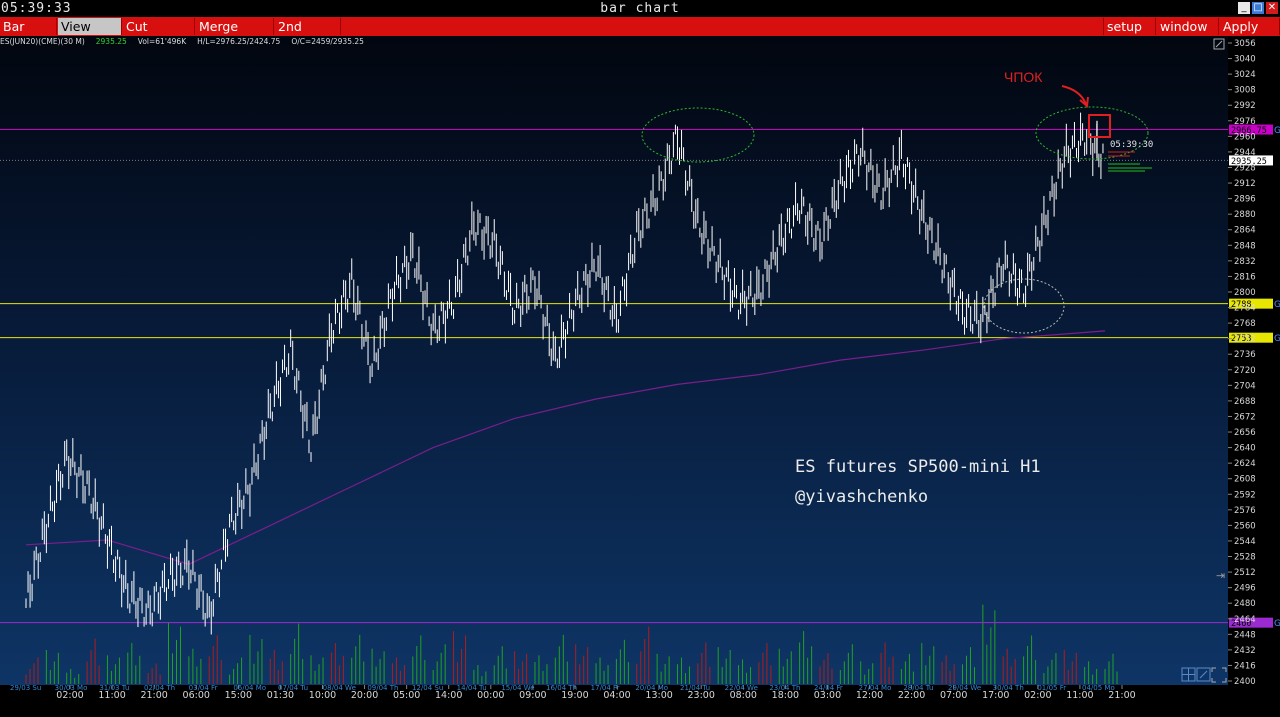 Image resolution: width=1280 pixels, height=717 pixels. What do you see at coordinates (1245, 480) in the screenshot?
I see `y-tick-label: 2608` at bounding box center [1245, 480].